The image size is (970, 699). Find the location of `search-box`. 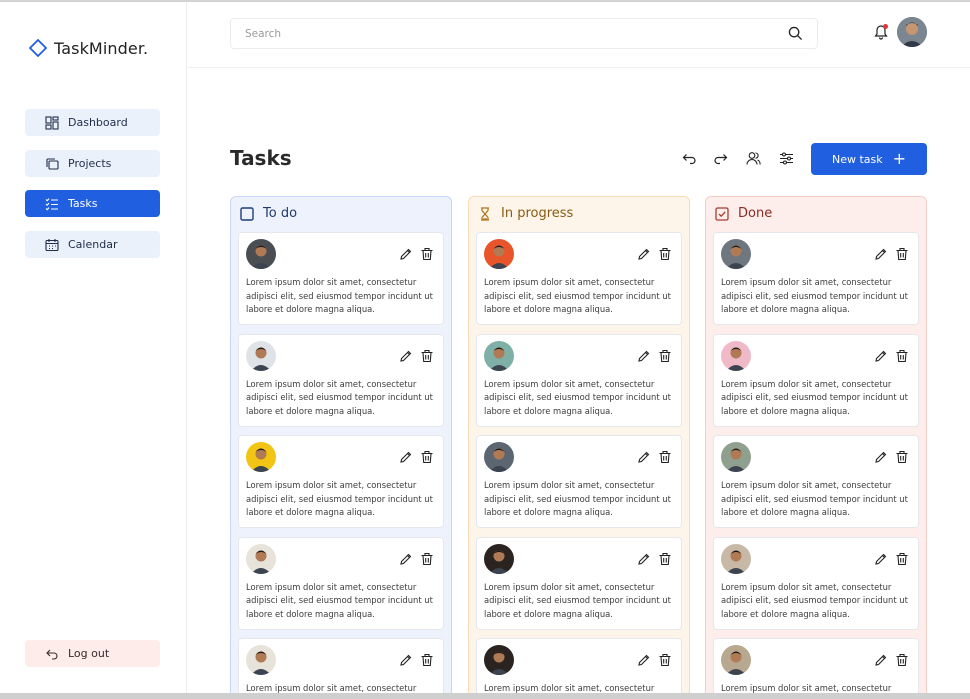

search-box is located at coordinates (524, 33).